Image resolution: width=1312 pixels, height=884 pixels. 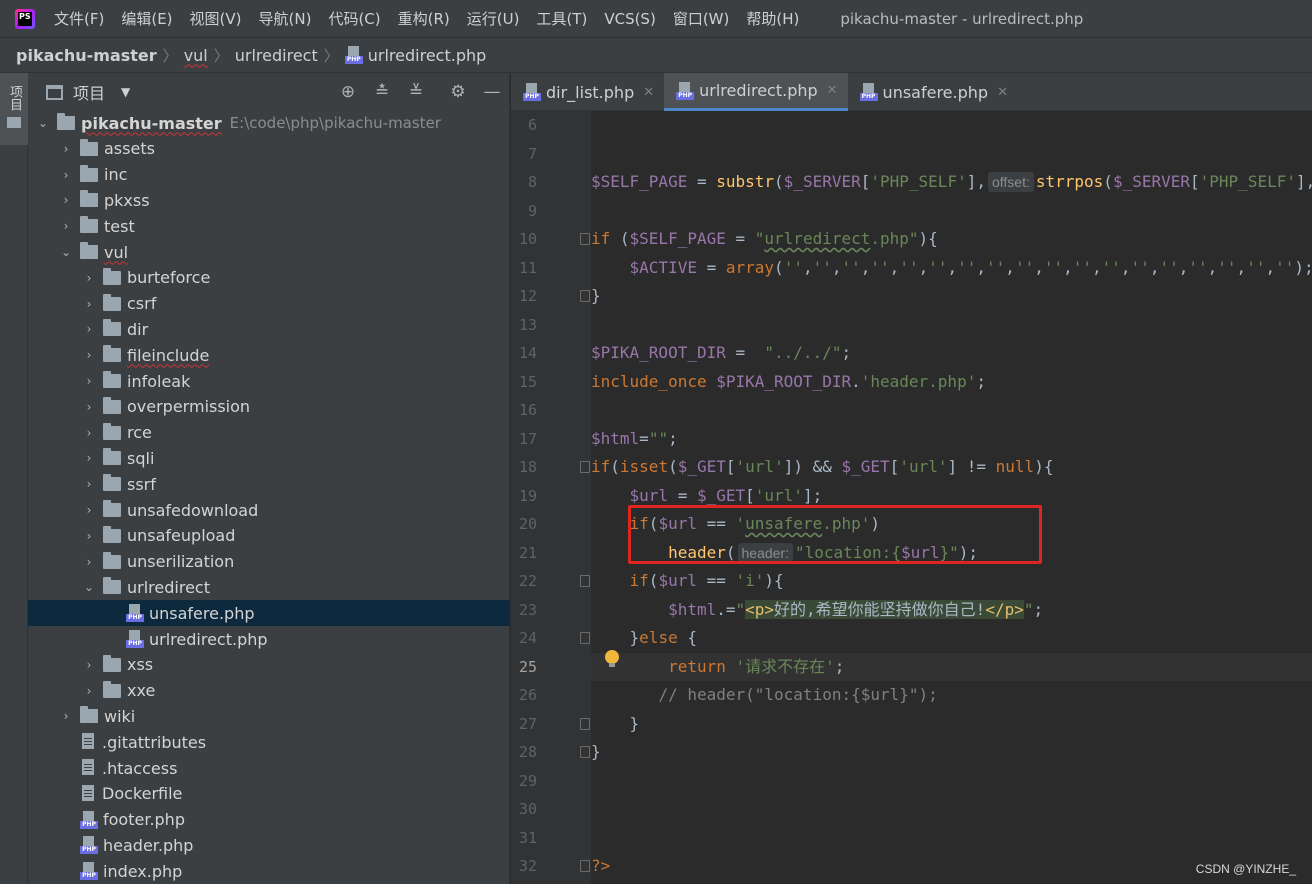 I want to click on tree-item-file: PHP unsafere.php, so click(x=269, y=613).